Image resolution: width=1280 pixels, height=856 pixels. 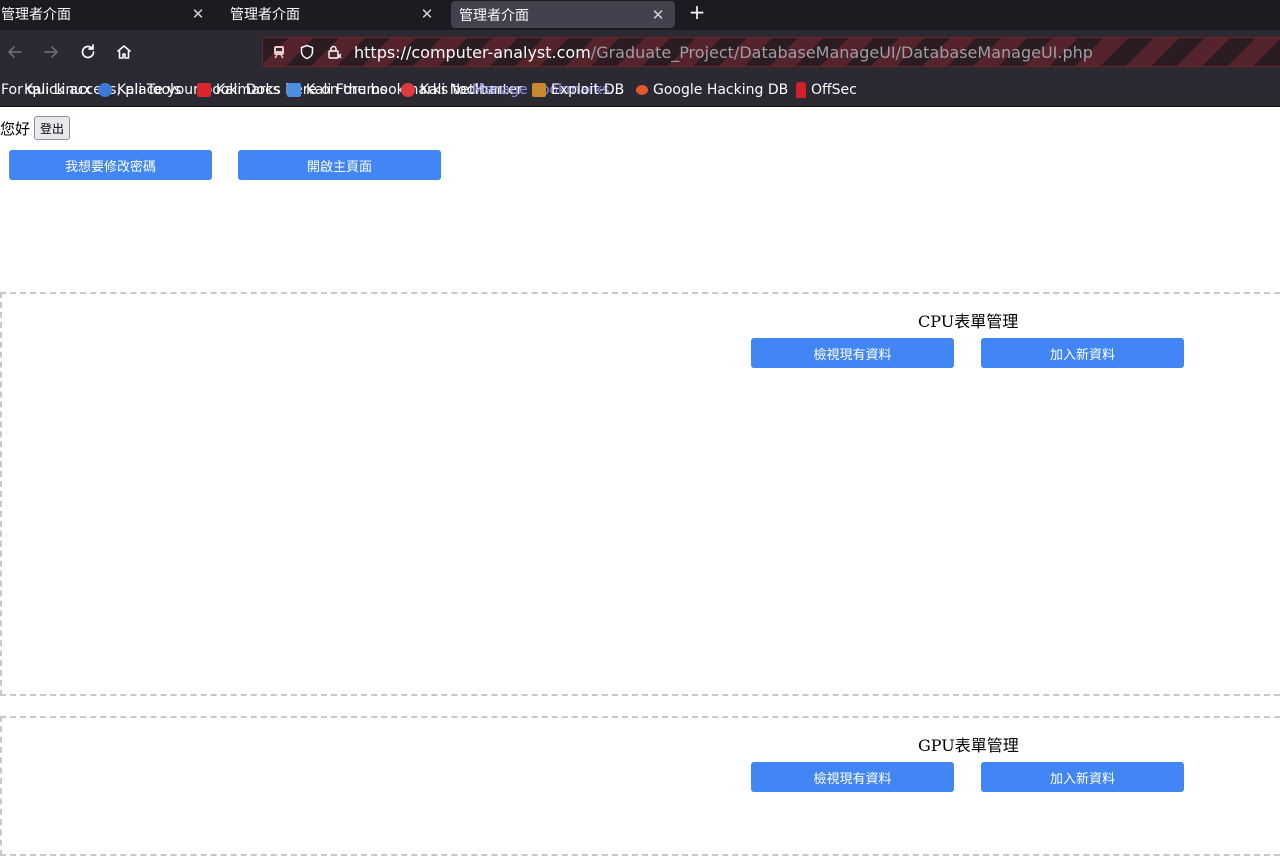 I want to click on offsec-icon, so click(x=801, y=90).